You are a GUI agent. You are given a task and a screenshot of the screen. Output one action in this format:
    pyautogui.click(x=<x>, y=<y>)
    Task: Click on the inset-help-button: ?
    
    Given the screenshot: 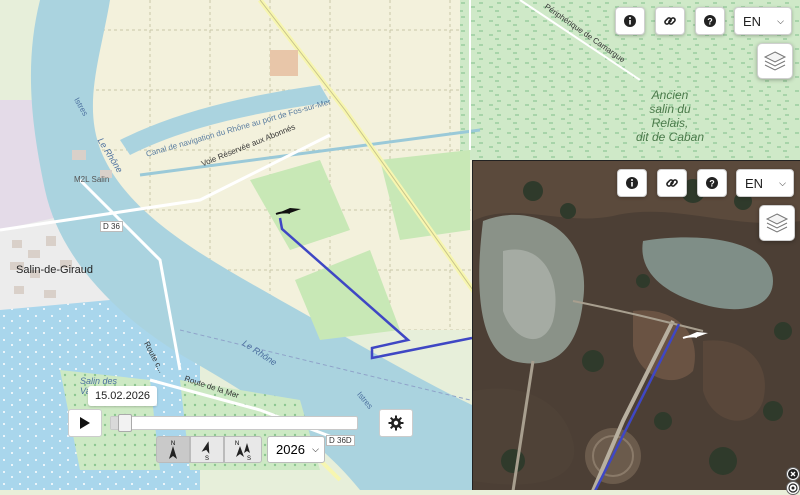 What is the action you would take?
    pyautogui.click(x=712, y=183)
    